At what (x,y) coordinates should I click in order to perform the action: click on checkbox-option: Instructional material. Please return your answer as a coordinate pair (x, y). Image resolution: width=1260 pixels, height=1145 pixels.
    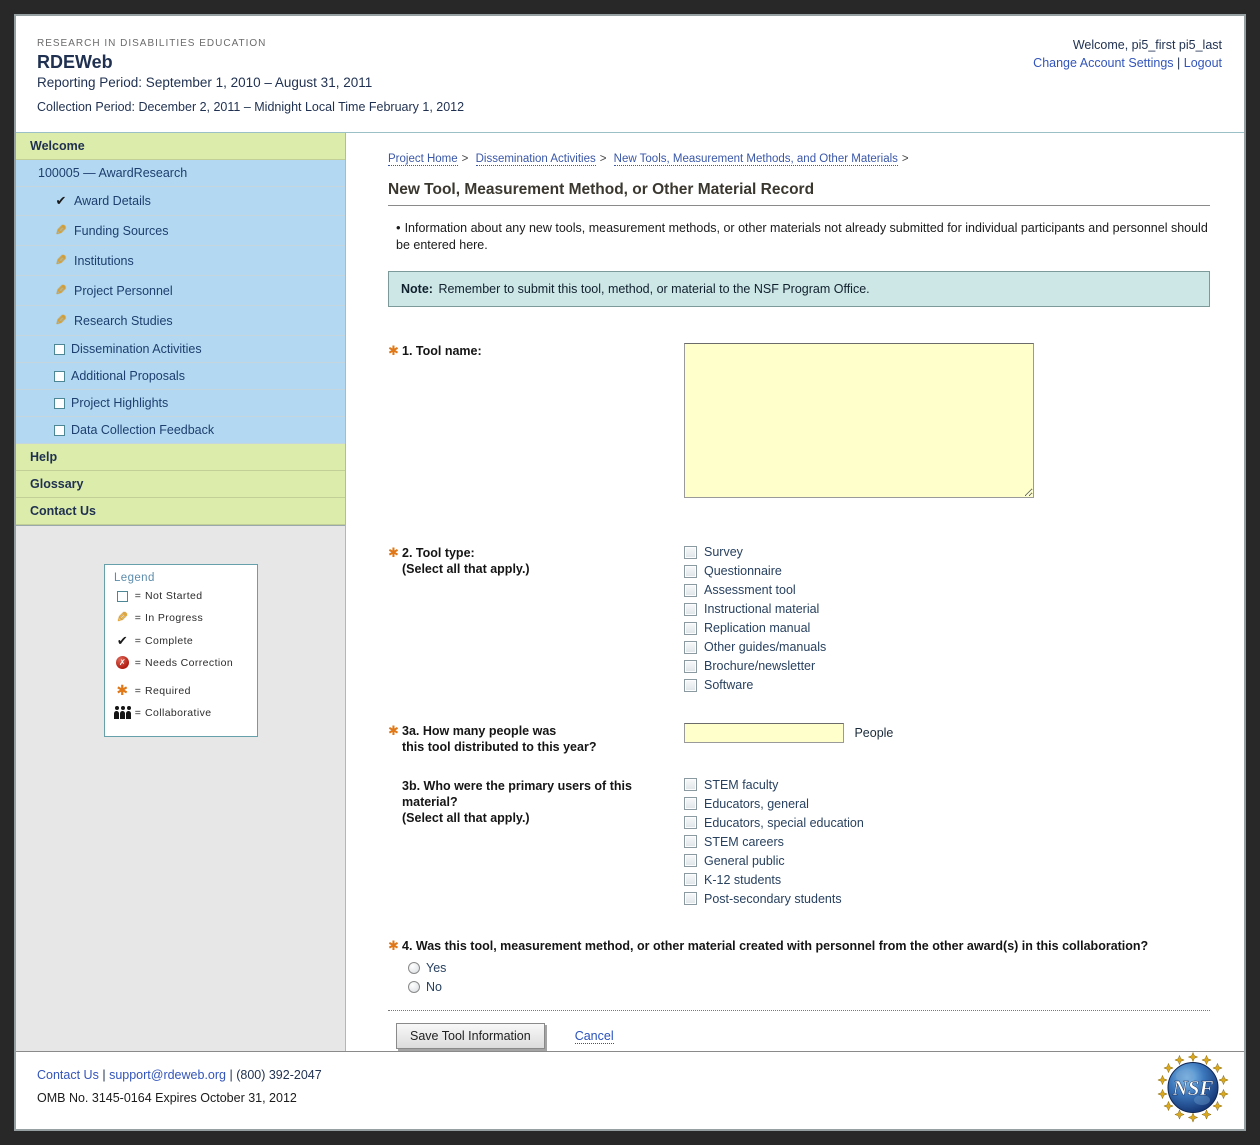
    Looking at the image, I should click on (947, 609).